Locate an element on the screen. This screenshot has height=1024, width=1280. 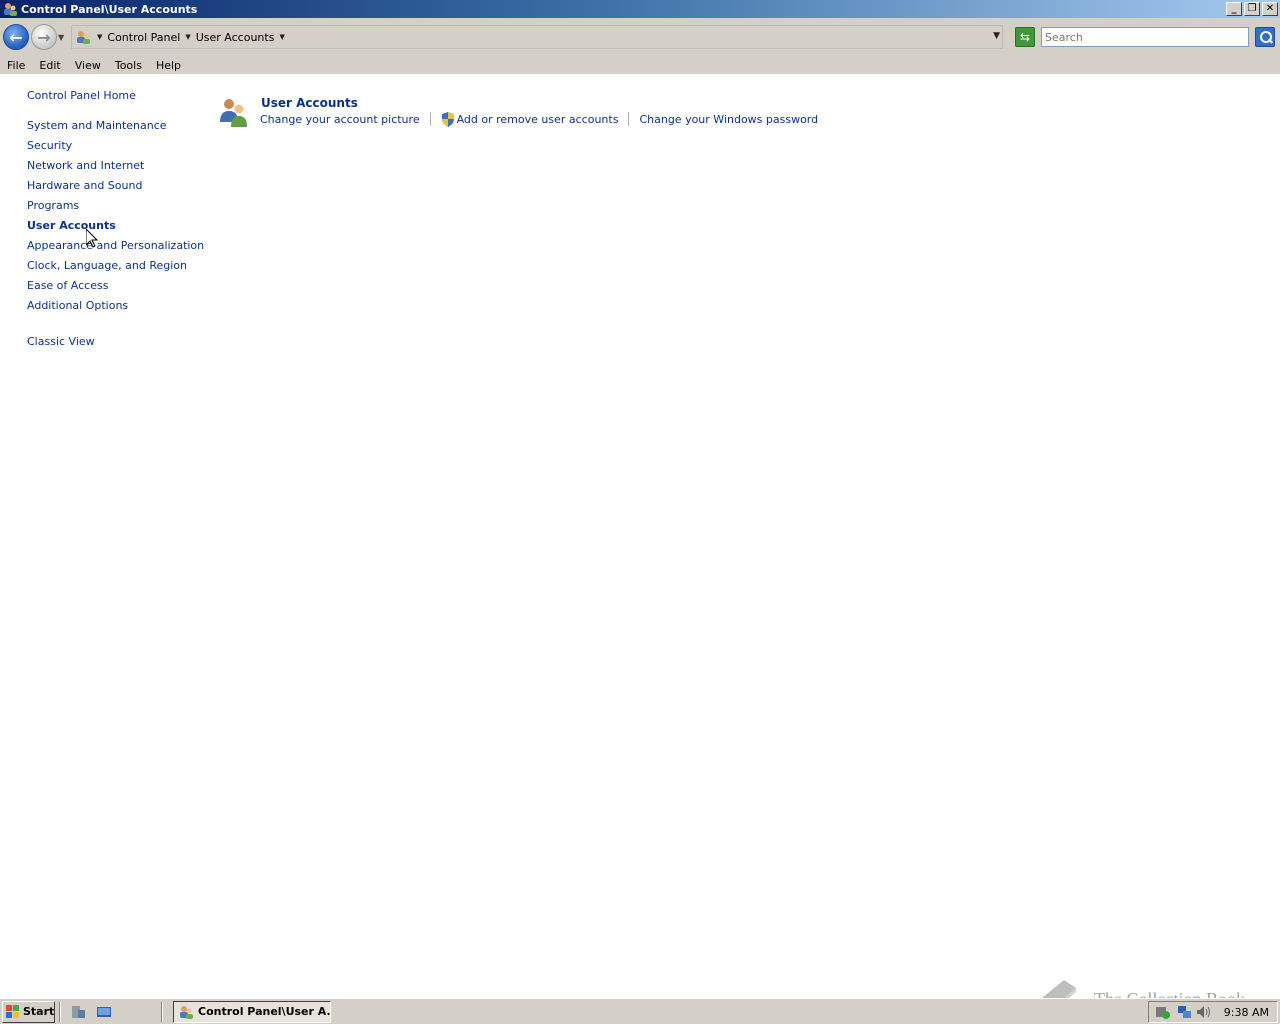
sidebar-item-hardware-and-sound: Hardware and Sound is located at coordinates (84, 185).